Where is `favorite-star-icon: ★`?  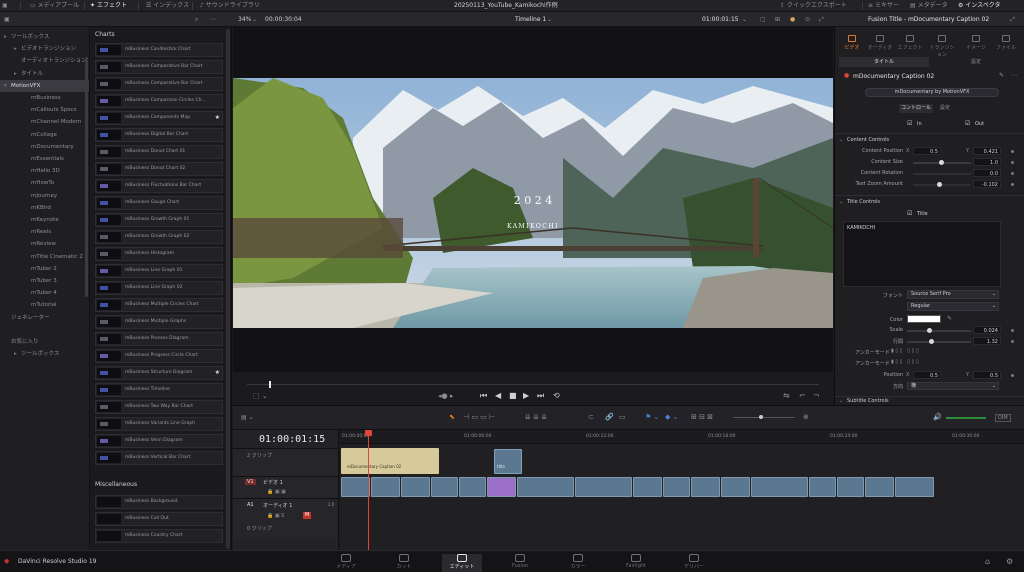 favorite-star-icon: ★ is located at coordinates (217, 118).